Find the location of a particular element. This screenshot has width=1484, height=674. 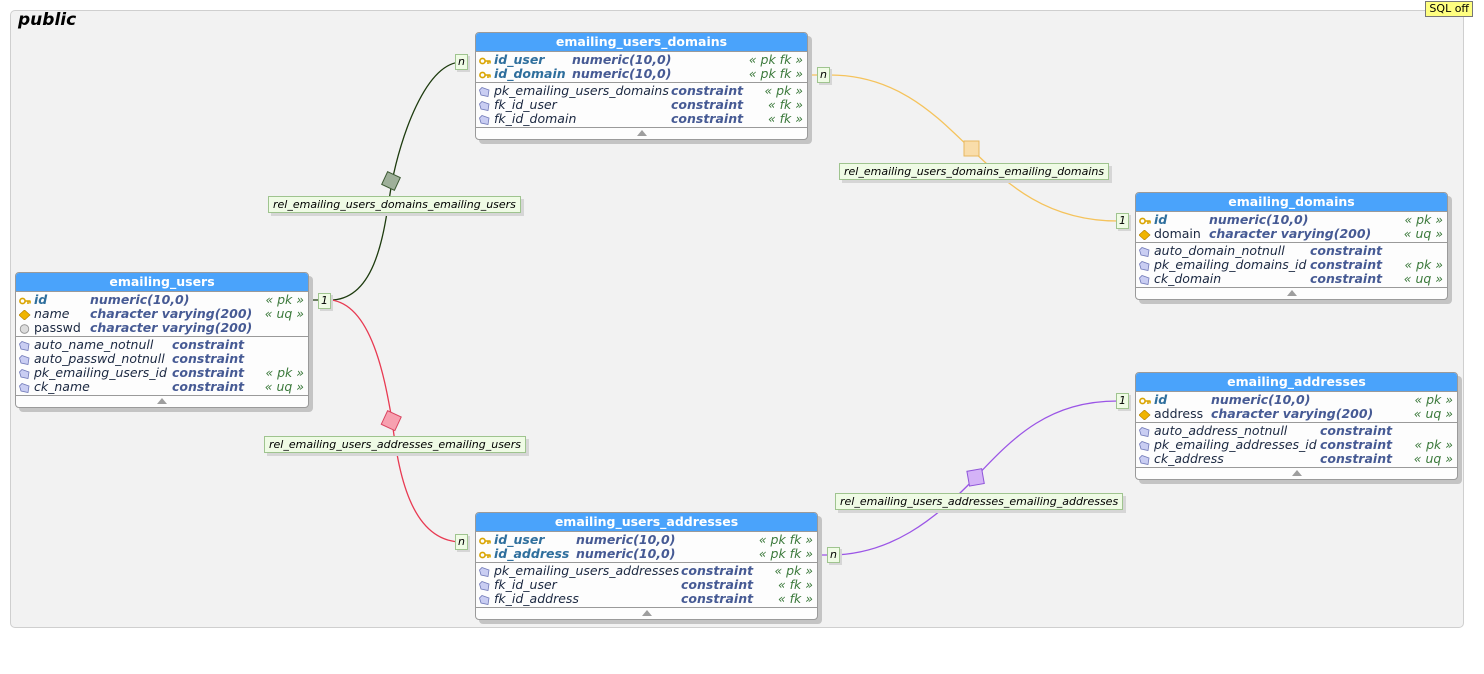

table-title: emailing_users_domains is located at coordinates (641, 42).